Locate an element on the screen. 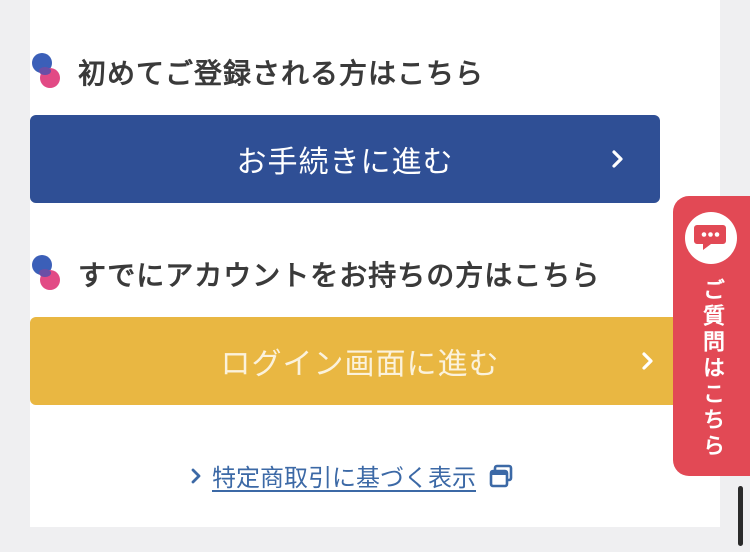 The image size is (750, 552). proceed-register-button: お手続きに進む is located at coordinates (345, 159).